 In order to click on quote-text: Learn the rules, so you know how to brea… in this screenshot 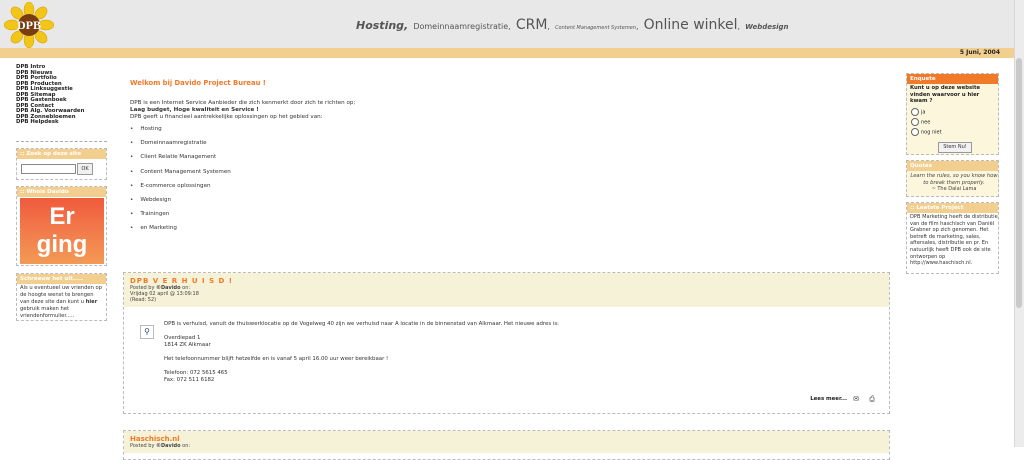, I will do `click(954, 179)`.